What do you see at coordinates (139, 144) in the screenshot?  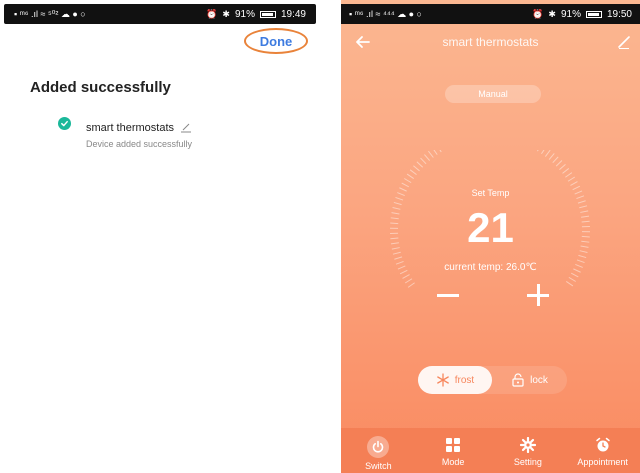 I see `device-subtitle: Device added successfully` at bounding box center [139, 144].